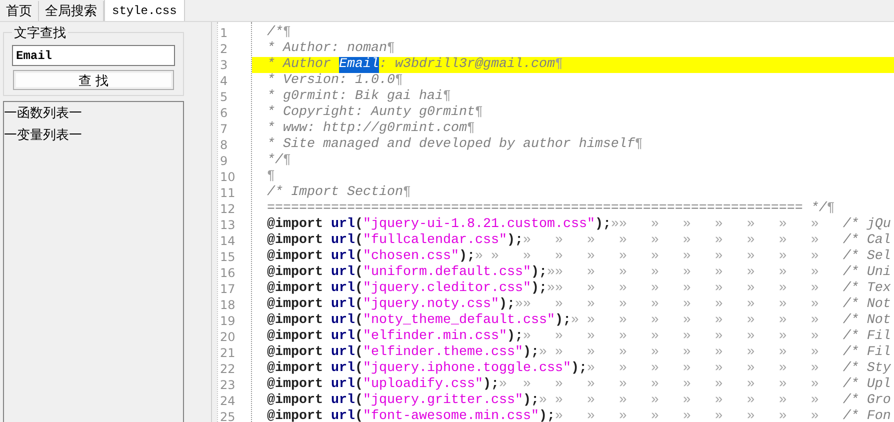 The height and width of the screenshot is (422, 894). Describe the element at coordinates (224, 145) in the screenshot. I see `line-number: 8` at that location.